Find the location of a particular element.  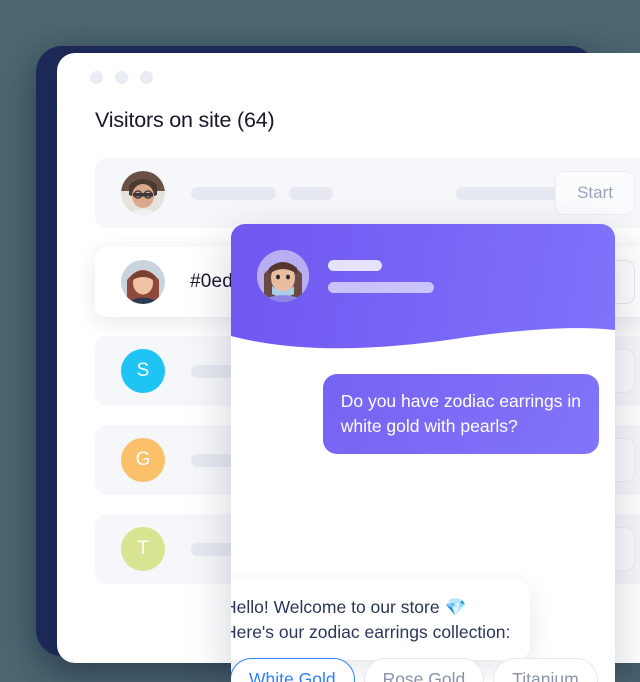

message-line: white gold with pearls? is located at coordinates (429, 425).